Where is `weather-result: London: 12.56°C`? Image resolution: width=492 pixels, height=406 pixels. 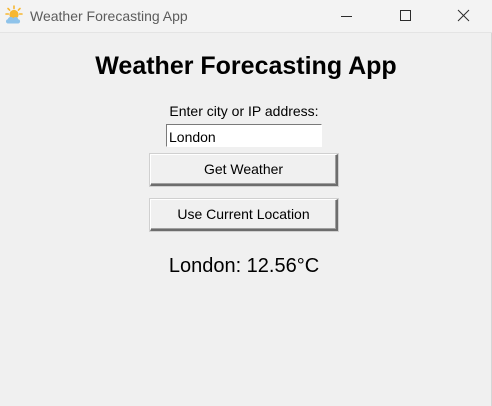 weather-result: London: 12.56°C is located at coordinates (244, 266).